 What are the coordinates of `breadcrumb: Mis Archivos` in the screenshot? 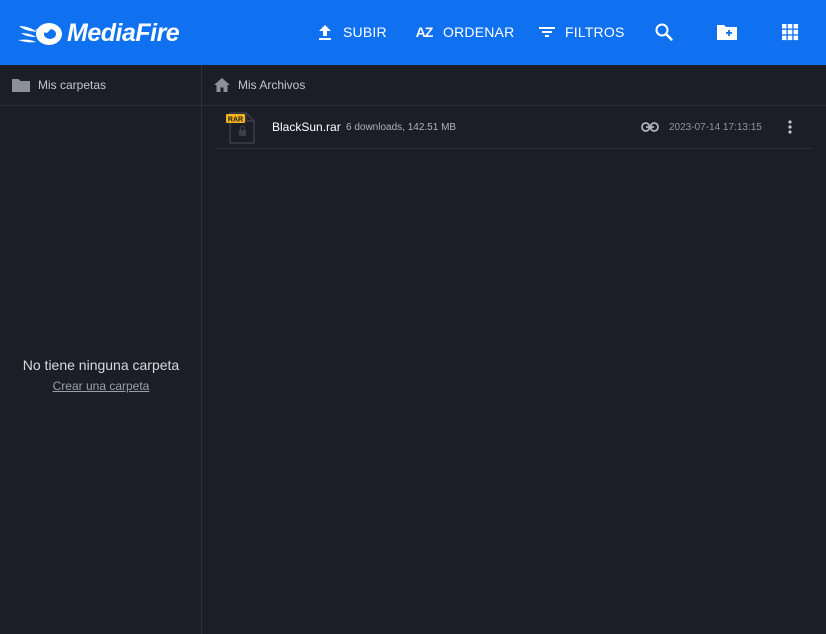 It's located at (514, 85).